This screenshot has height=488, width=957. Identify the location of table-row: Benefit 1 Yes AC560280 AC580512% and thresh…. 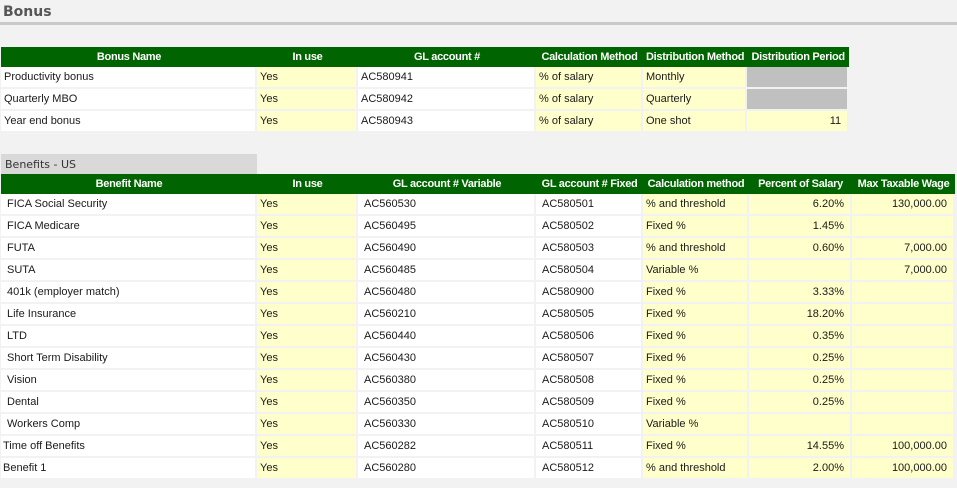
(478, 469).